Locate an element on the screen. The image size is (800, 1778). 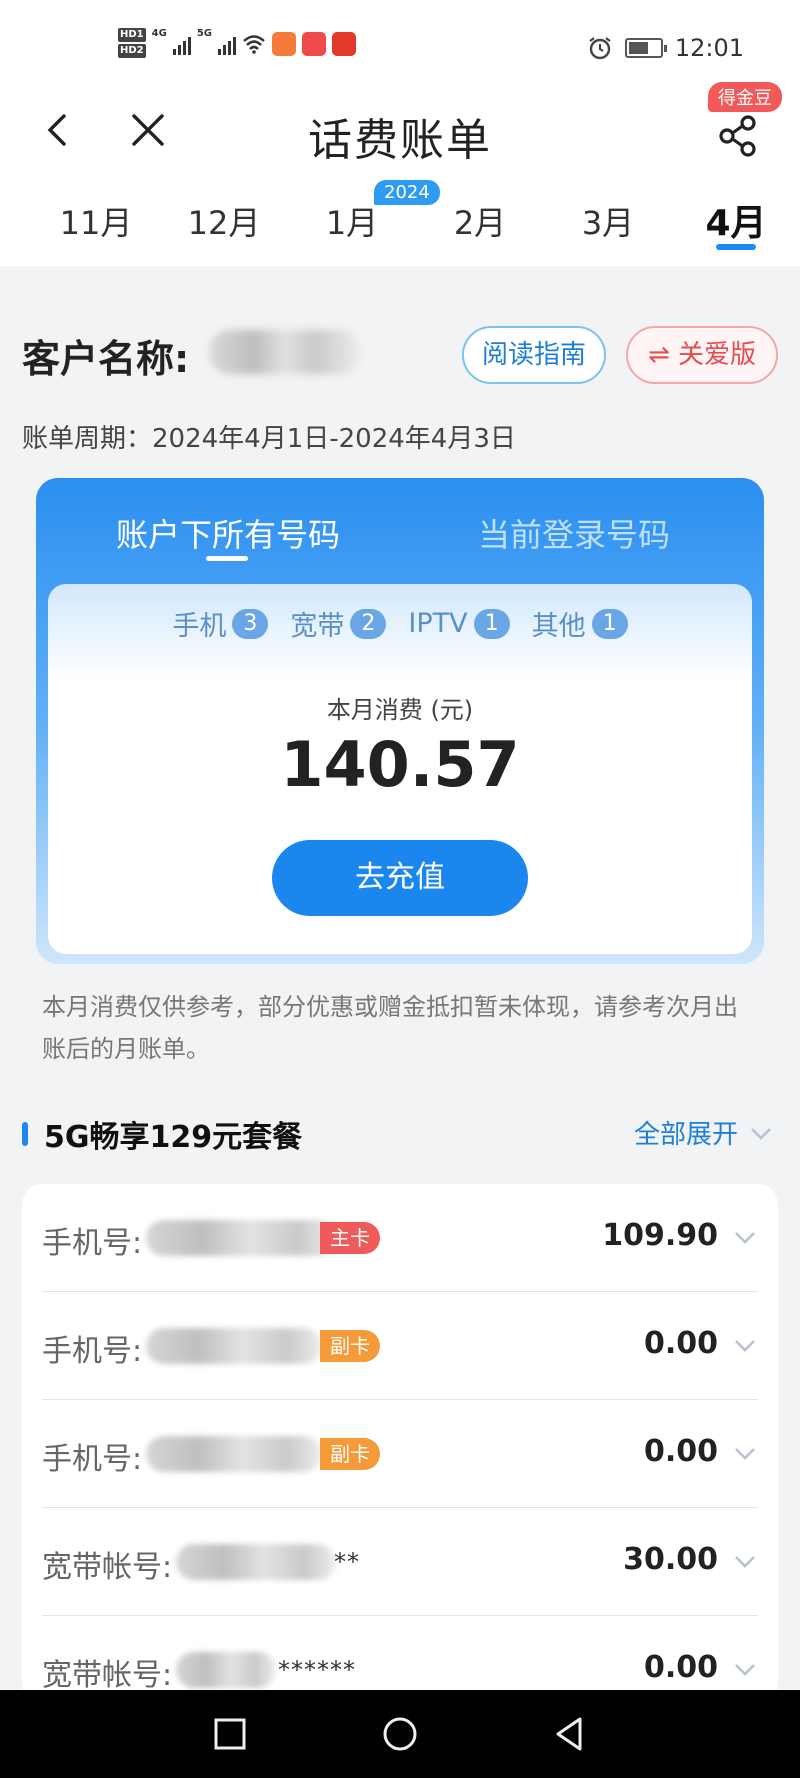
customer-name-redacted is located at coordinates (285, 352).